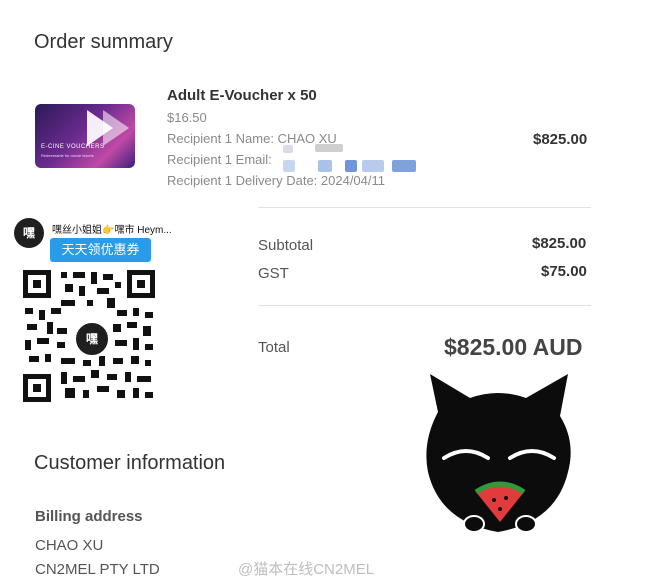 The height and width of the screenshot is (584, 655). I want to click on gst-label: GST, so click(273, 273).